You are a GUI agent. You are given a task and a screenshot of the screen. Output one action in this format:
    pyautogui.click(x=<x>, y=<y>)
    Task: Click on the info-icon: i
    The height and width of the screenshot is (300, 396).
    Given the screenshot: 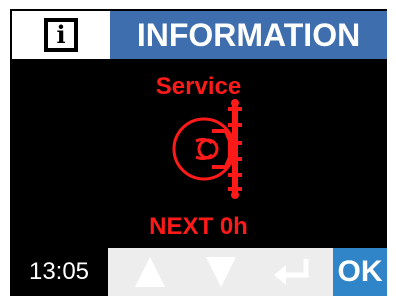 What is the action you would take?
    pyautogui.click(x=61, y=35)
    